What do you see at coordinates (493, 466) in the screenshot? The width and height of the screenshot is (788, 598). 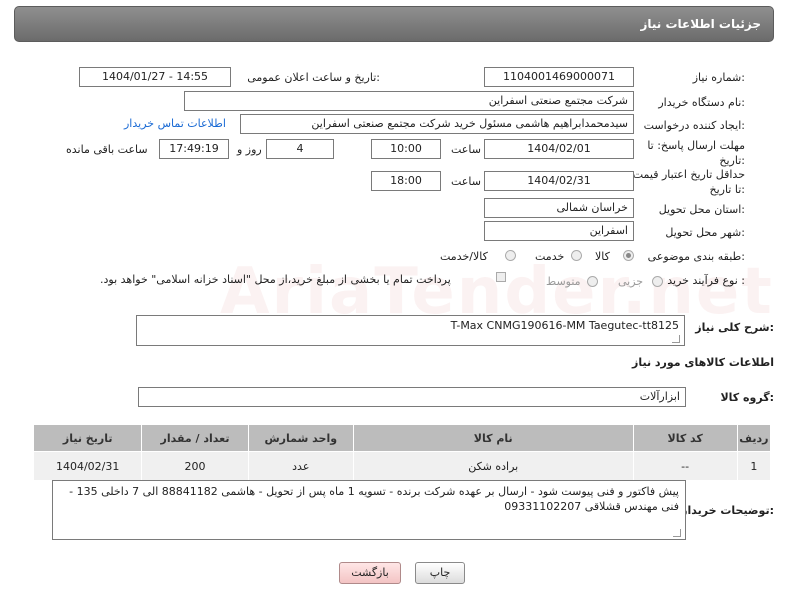 I see `cell-name: براده شکن` at bounding box center [493, 466].